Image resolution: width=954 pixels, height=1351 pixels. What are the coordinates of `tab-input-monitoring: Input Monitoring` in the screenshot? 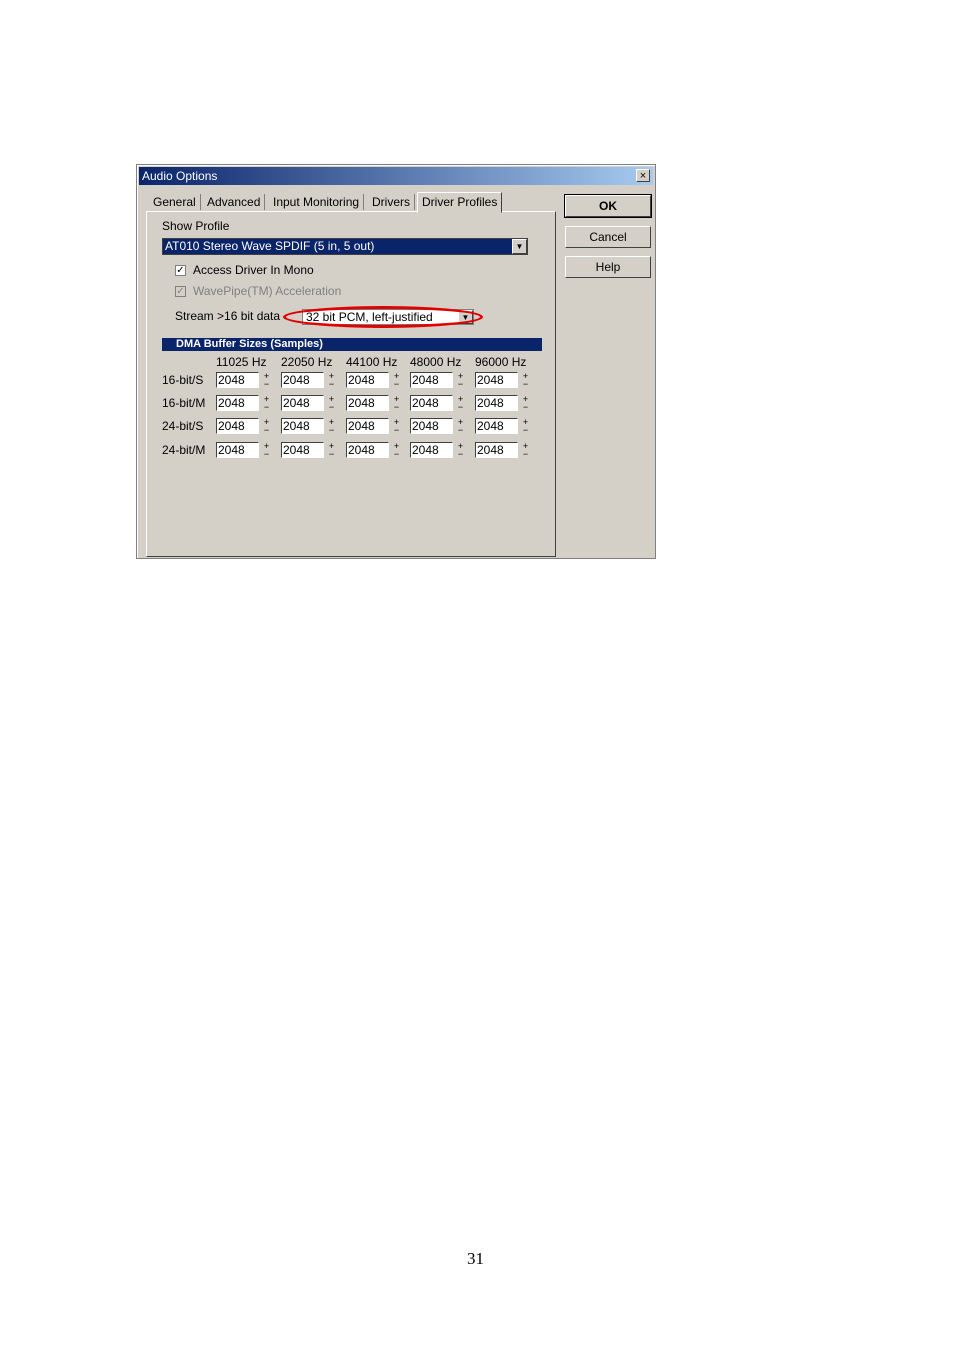 It's located at (317, 202).